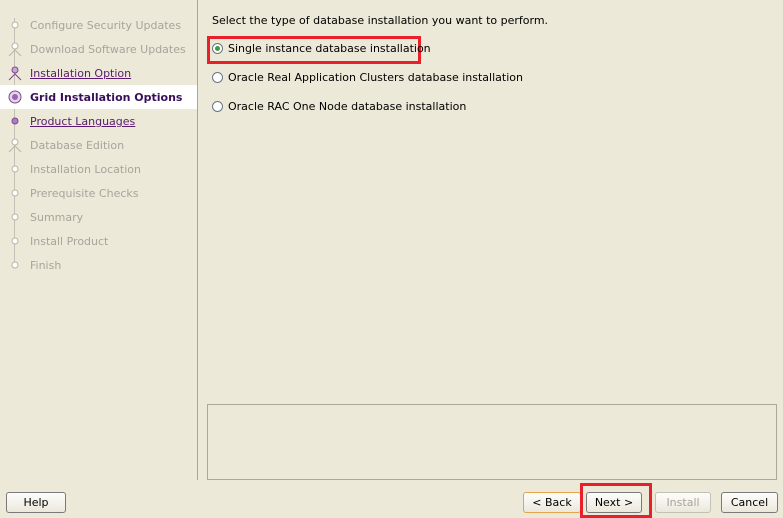  I want to click on step-prerequisite-checks: Prerequisite Checks, so click(98, 193).